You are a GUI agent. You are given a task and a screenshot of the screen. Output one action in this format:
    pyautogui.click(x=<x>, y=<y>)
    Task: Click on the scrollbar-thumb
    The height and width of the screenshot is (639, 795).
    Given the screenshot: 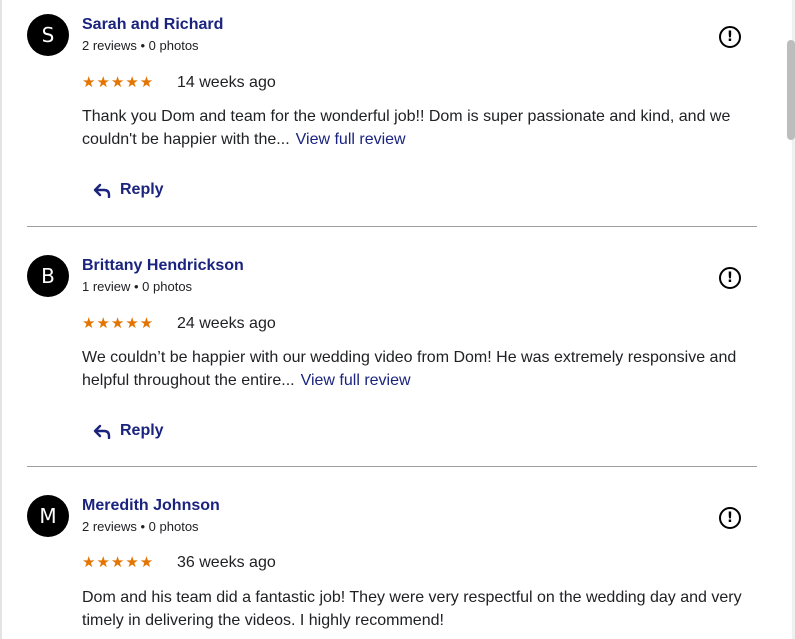 What is the action you would take?
    pyautogui.click(x=791, y=90)
    